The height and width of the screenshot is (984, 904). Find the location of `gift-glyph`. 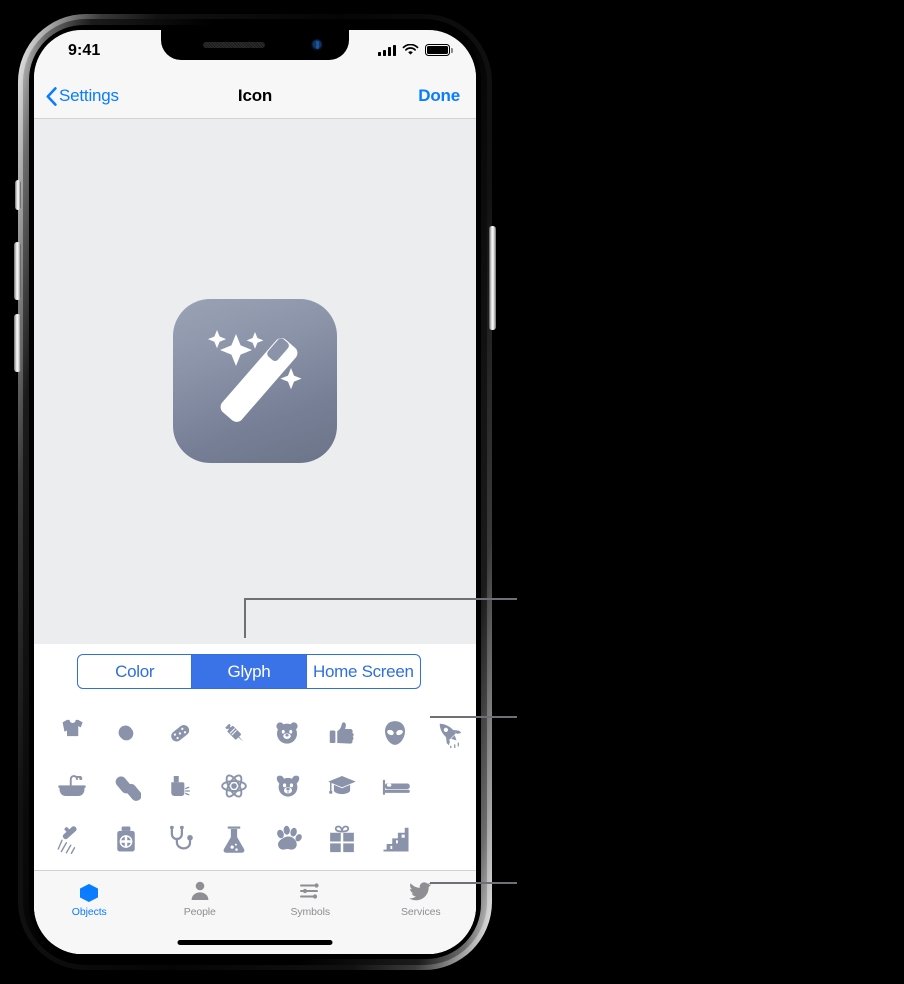

gift-glyph is located at coordinates (342, 838).